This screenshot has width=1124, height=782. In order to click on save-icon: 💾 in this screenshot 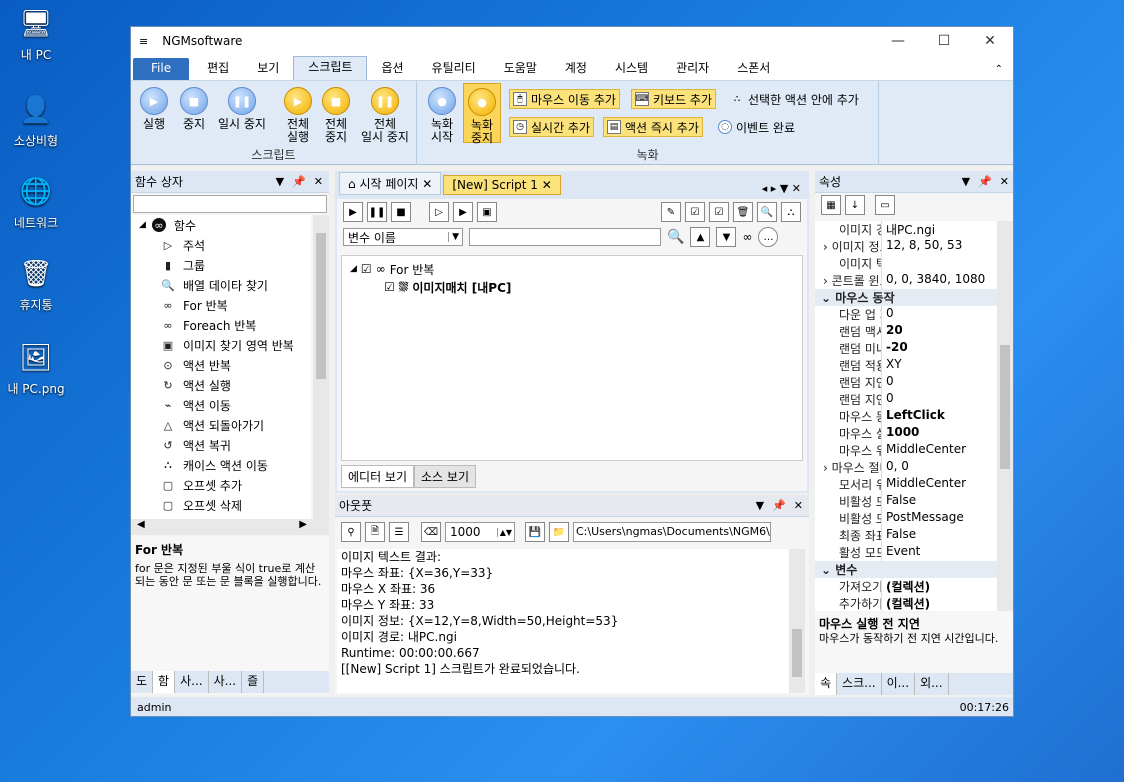, I will do `click(535, 532)`.